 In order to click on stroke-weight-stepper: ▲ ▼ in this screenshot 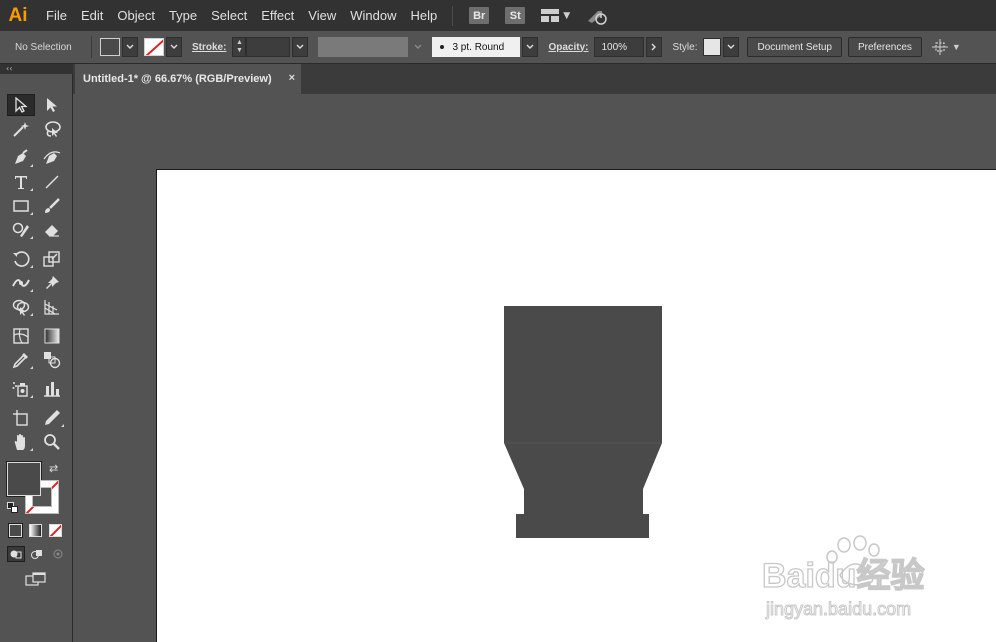, I will do `click(239, 47)`.